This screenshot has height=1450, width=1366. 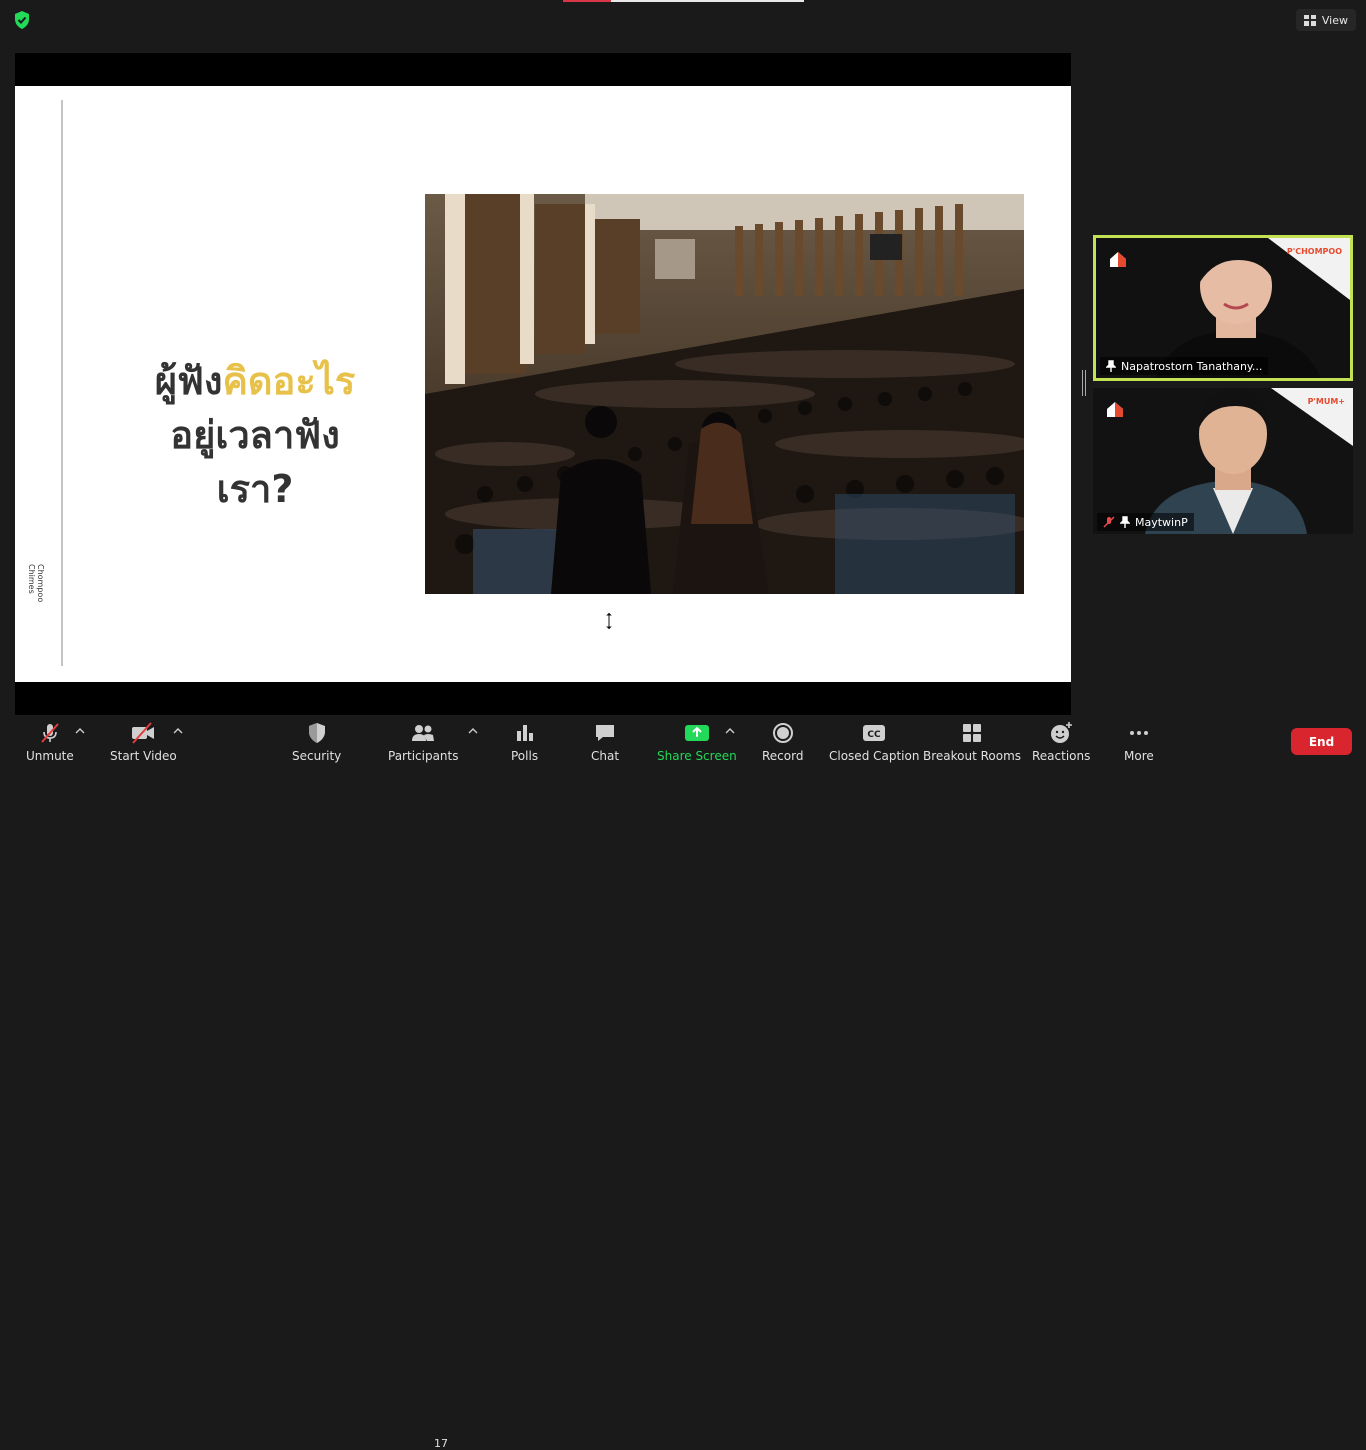 What do you see at coordinates (317, 756) in the screenshot?
I see `security-label: Security` at bounding box center [317, 756].